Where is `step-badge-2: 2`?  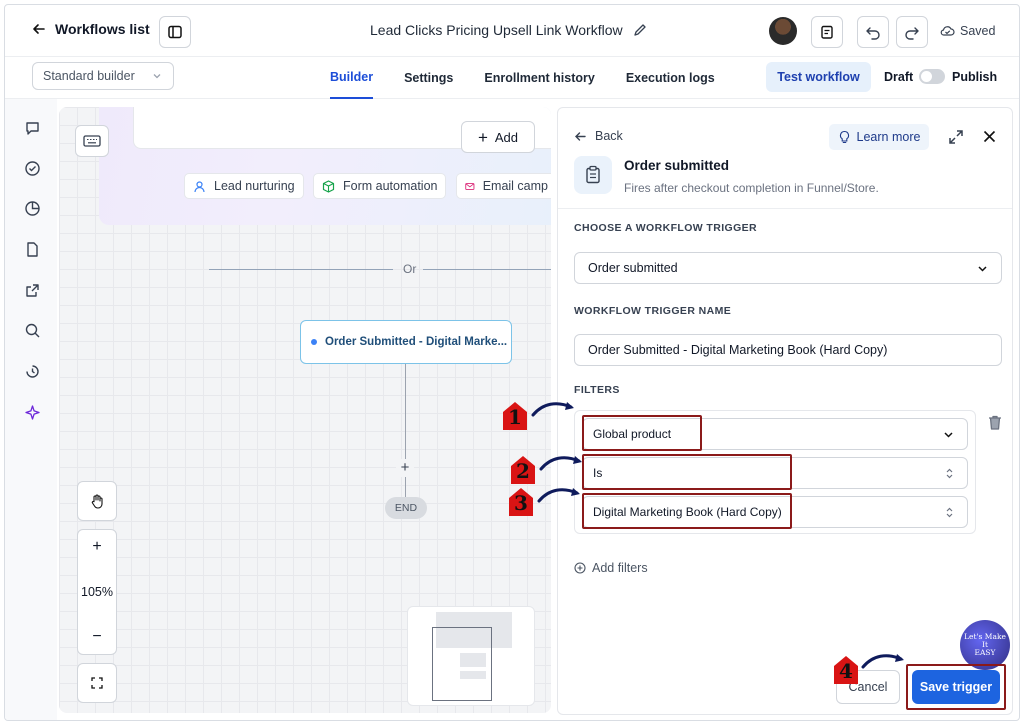
step-badge-2: 2 is located at coordinates (523, 470).